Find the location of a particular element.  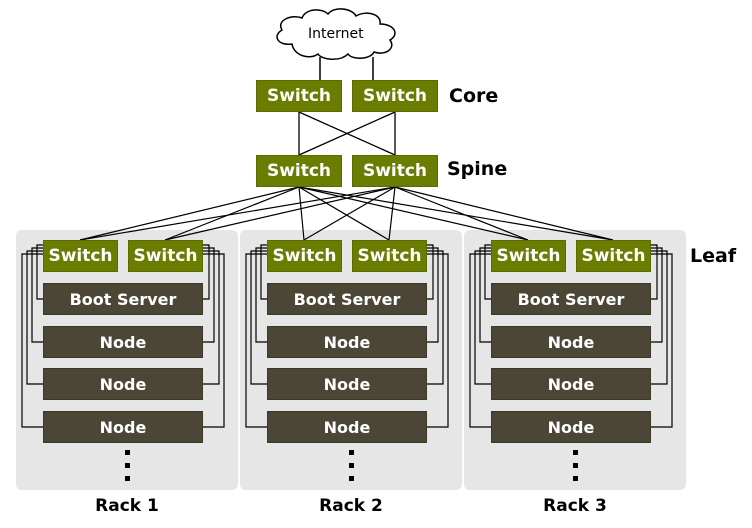

core-switch-1: Switch is located at coordinates (299, 96).